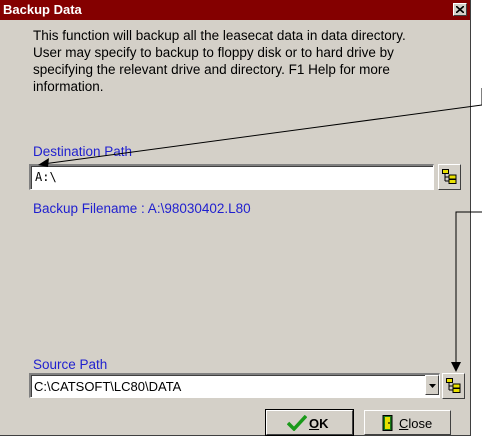  Describe the element at coordinates (231, 177) in the screenshot. I see `destination-path-input: A:\` at that location.